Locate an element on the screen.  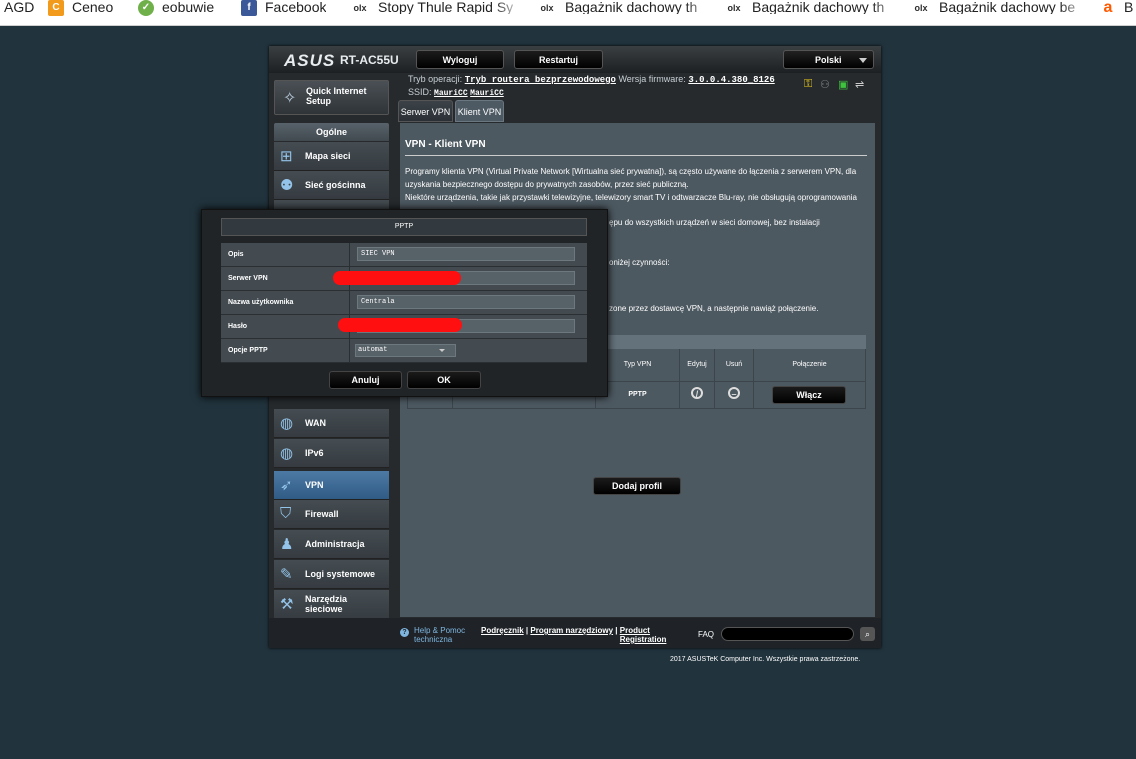
bookmark-olx-4: olx Bagażnik dachowy be is located at coordinates (1000, 12).